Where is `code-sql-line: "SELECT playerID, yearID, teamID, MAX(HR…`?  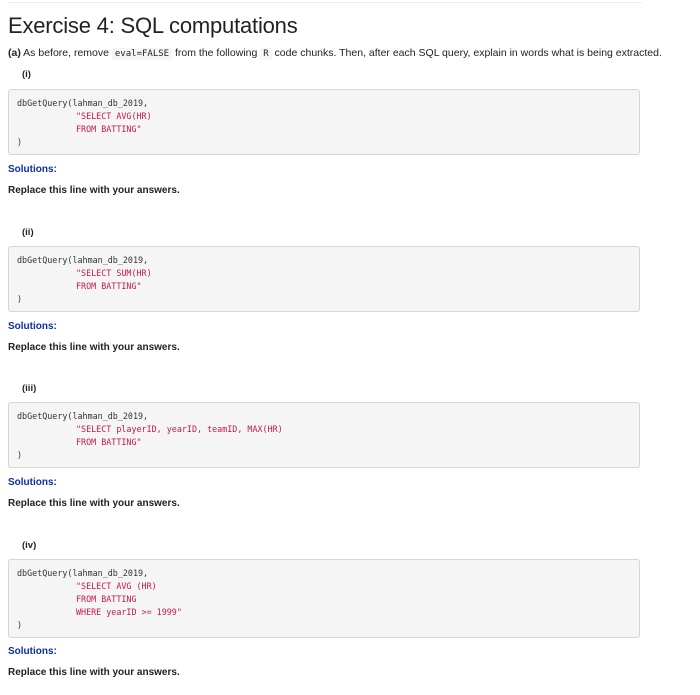
code-sql-line: "SELECT playerID, yearID, teamID, MAX(HR… is located at coordinates (179, 429).